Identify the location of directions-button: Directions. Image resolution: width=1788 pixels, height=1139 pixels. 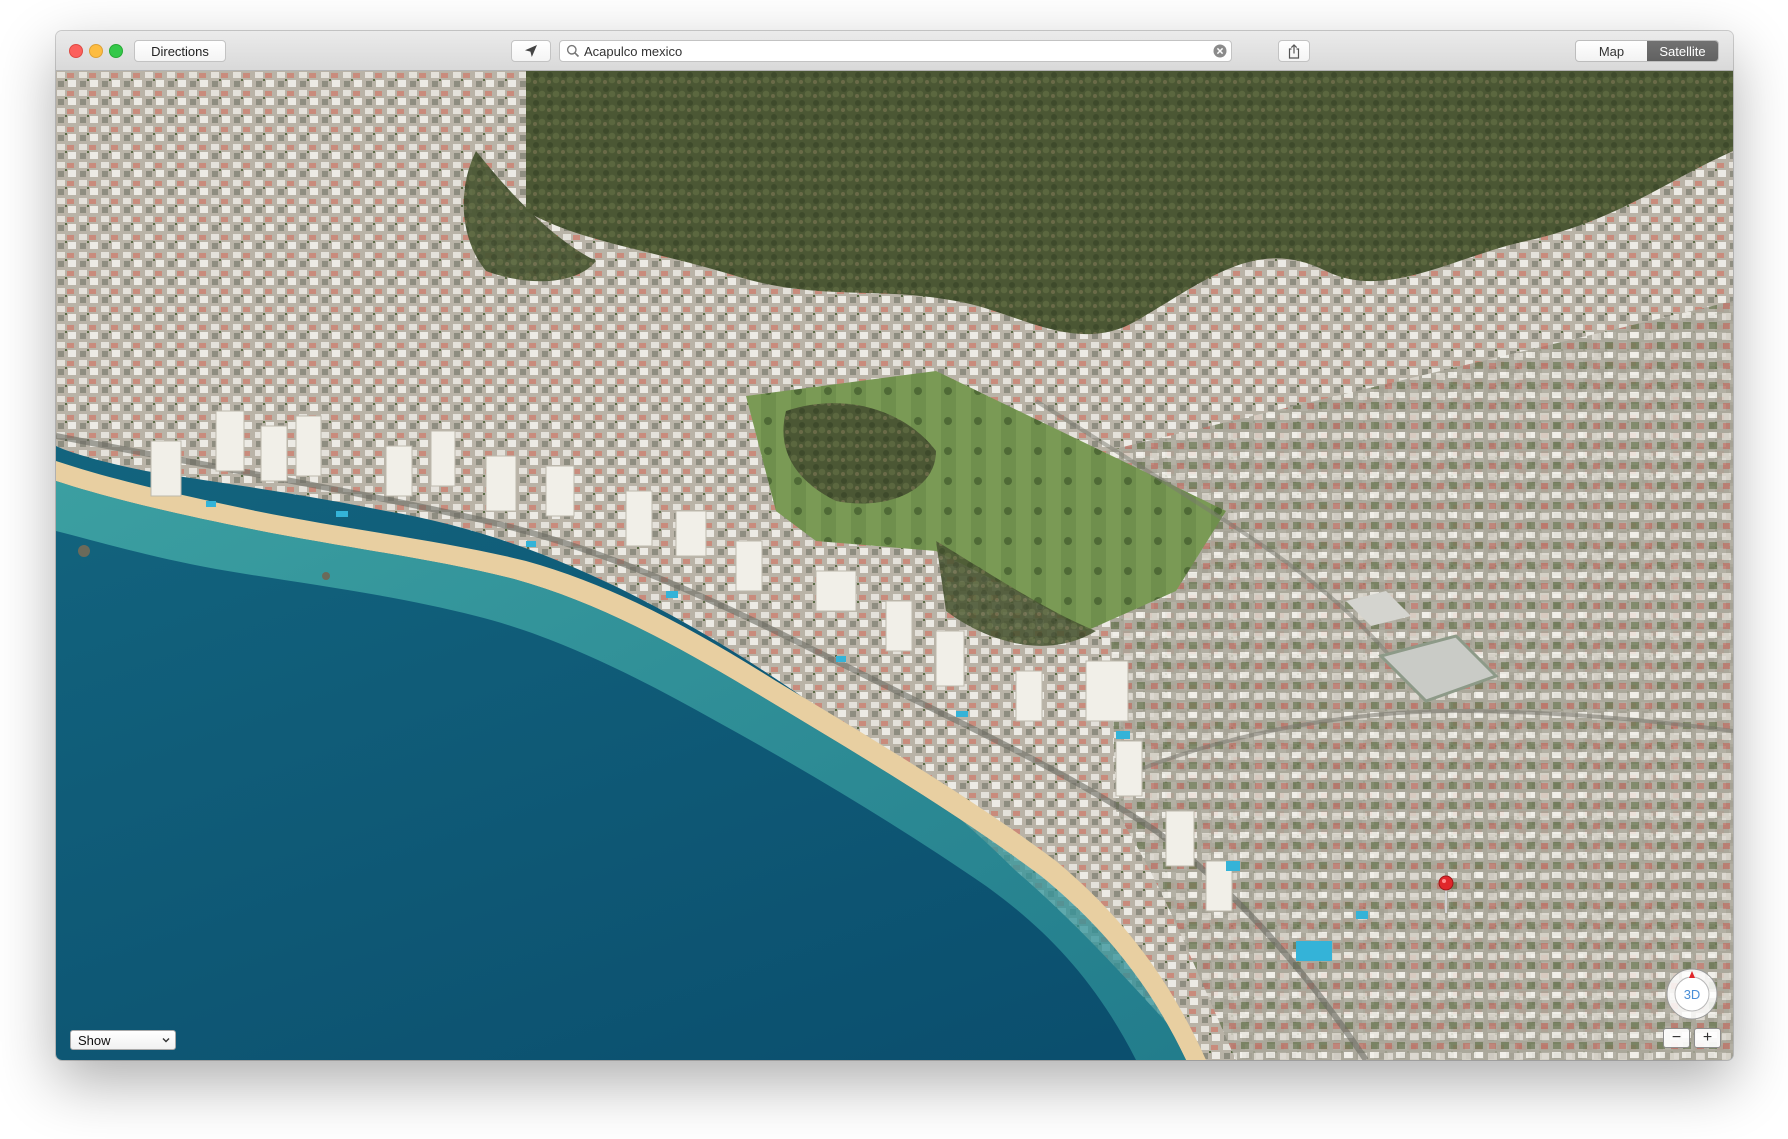
(180, 51).